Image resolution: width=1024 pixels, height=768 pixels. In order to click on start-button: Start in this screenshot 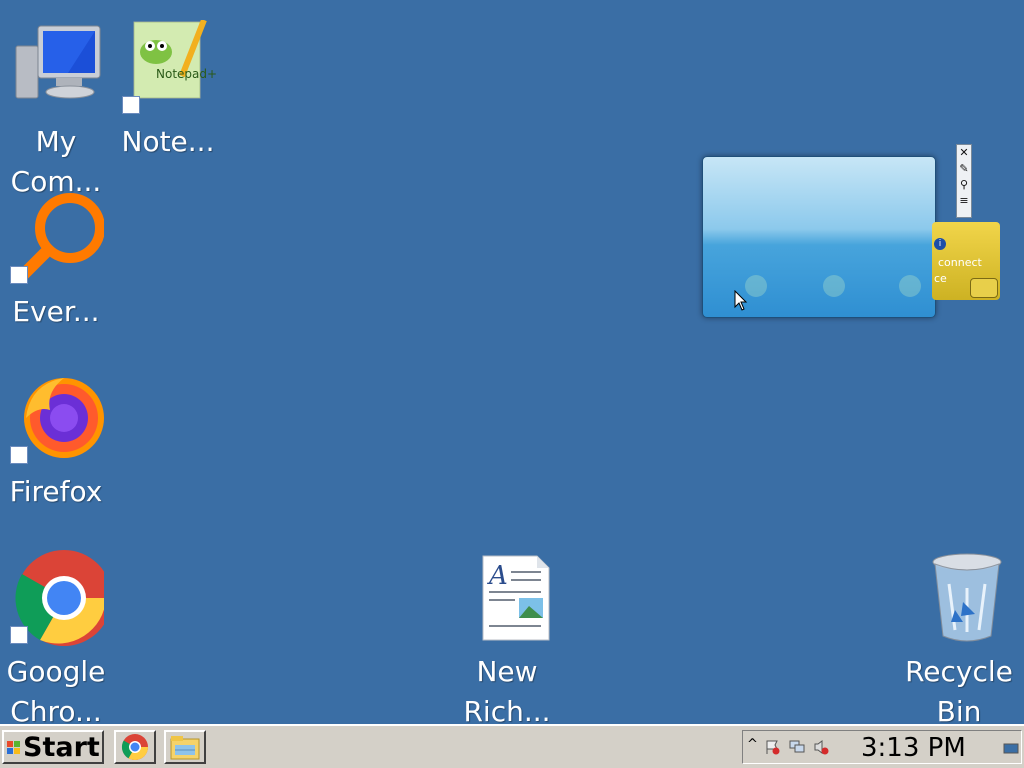, I will do `click(53, 747)`.